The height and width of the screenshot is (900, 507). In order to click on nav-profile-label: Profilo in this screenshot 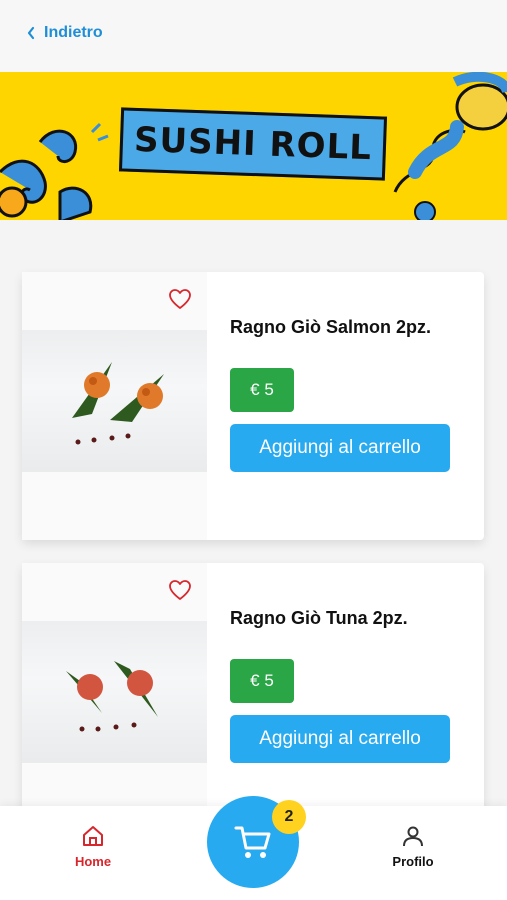, I will do `click(413, 861)`.